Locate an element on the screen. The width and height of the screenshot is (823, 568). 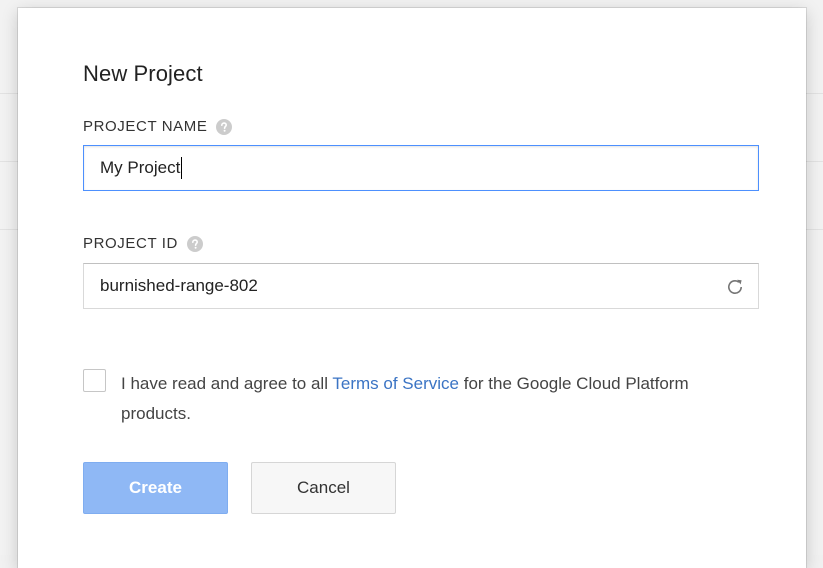
refresh-icon is located at coordinates (735, 287).